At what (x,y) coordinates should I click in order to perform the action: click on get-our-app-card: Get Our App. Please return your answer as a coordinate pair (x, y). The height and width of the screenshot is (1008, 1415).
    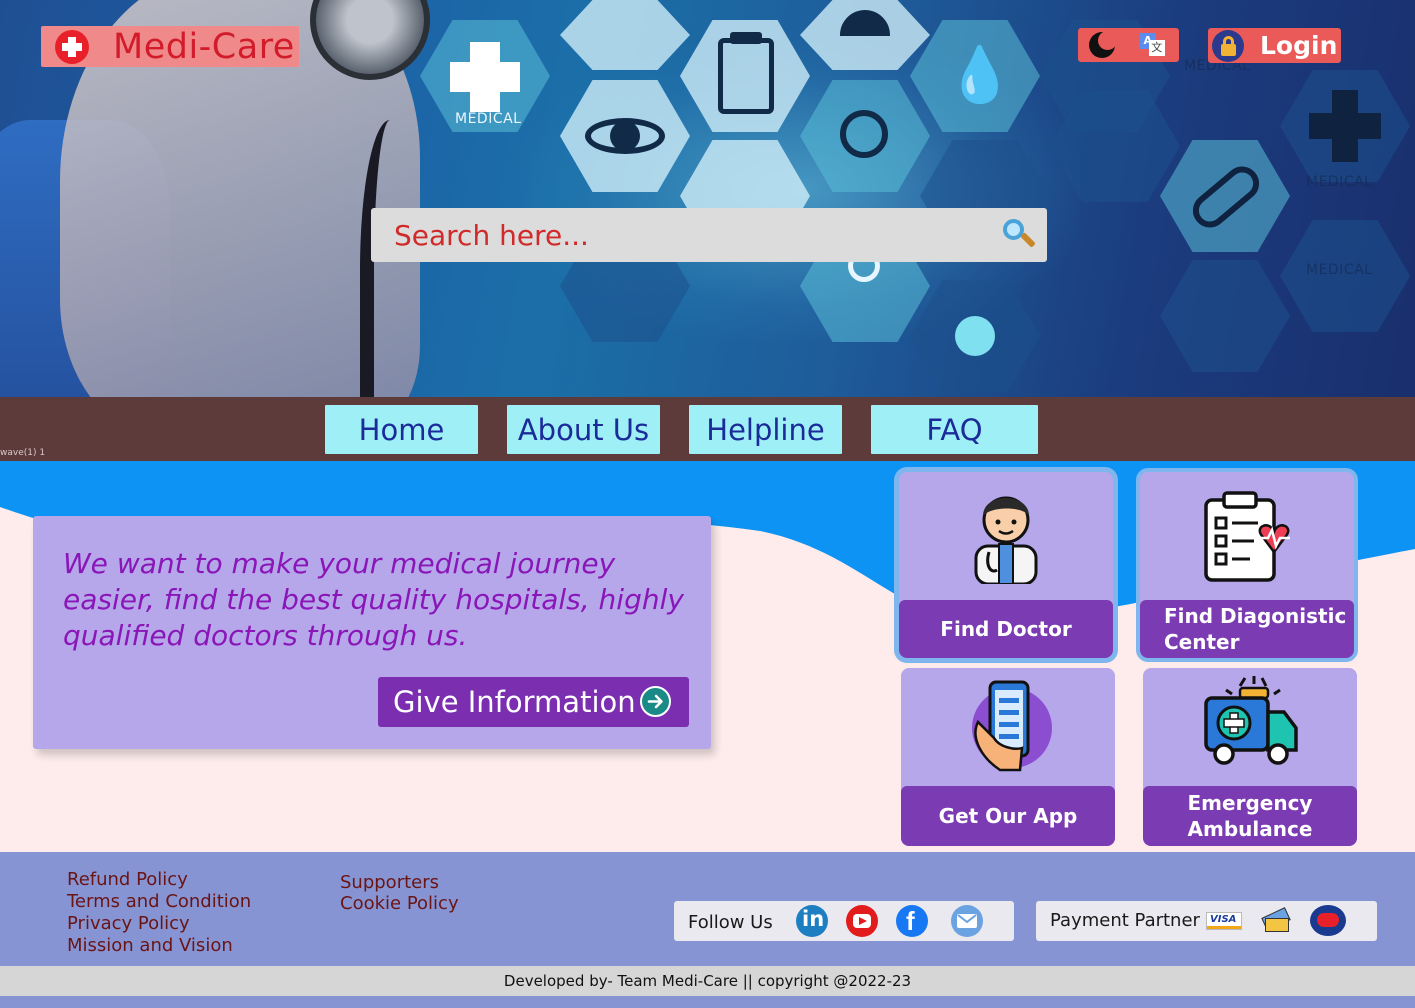
    Looking at the image, I should click on (1008, 757).